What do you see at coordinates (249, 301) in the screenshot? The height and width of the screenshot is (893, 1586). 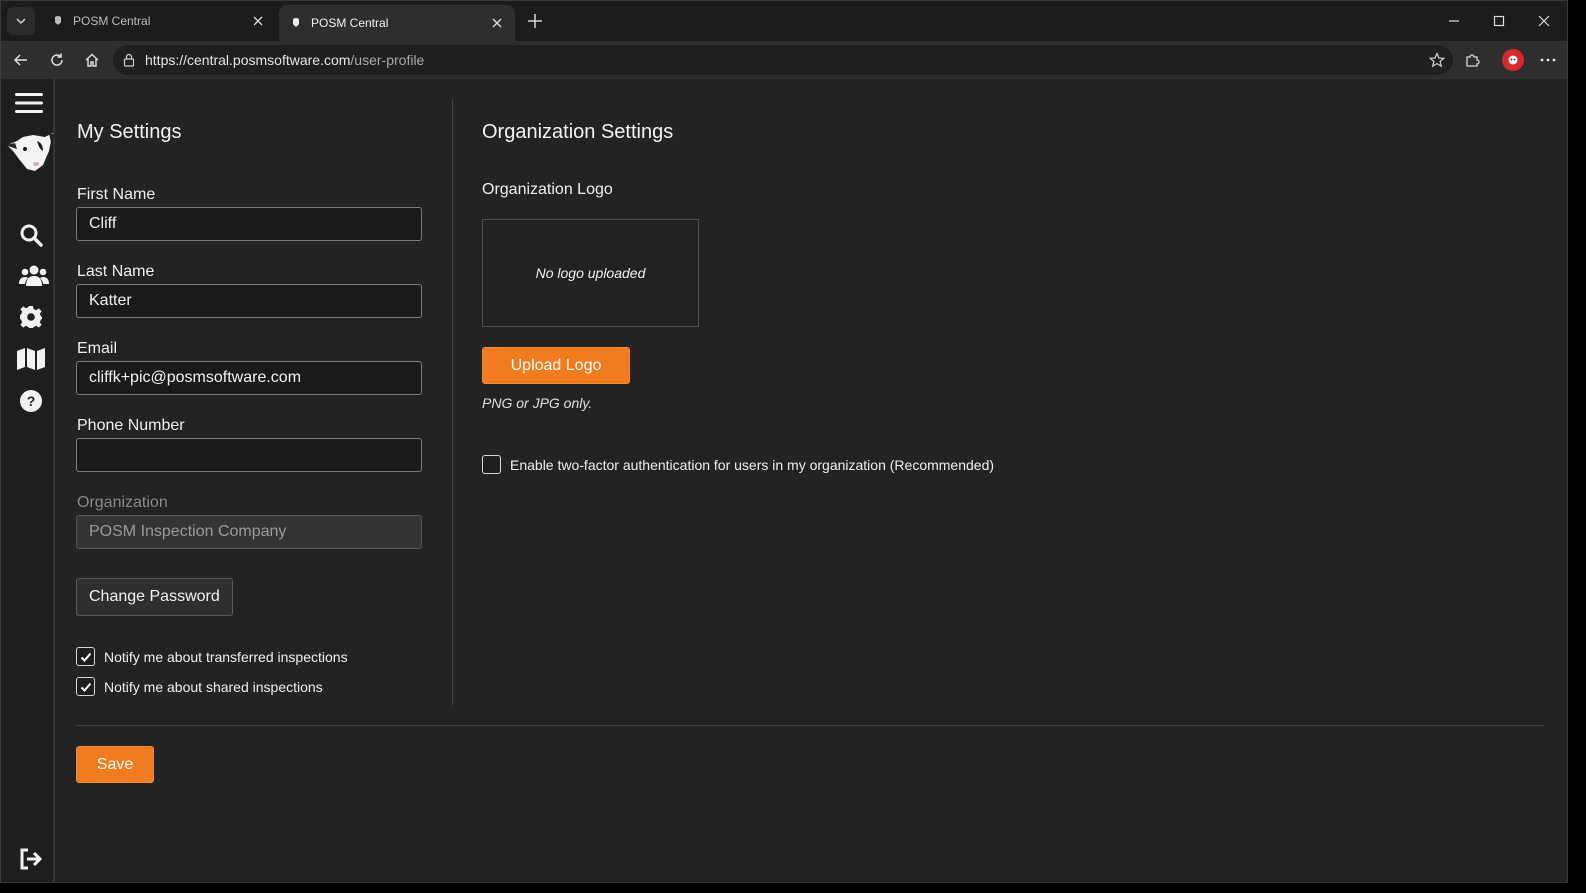 I see `last-name-input` at bounding box center [249, 301].